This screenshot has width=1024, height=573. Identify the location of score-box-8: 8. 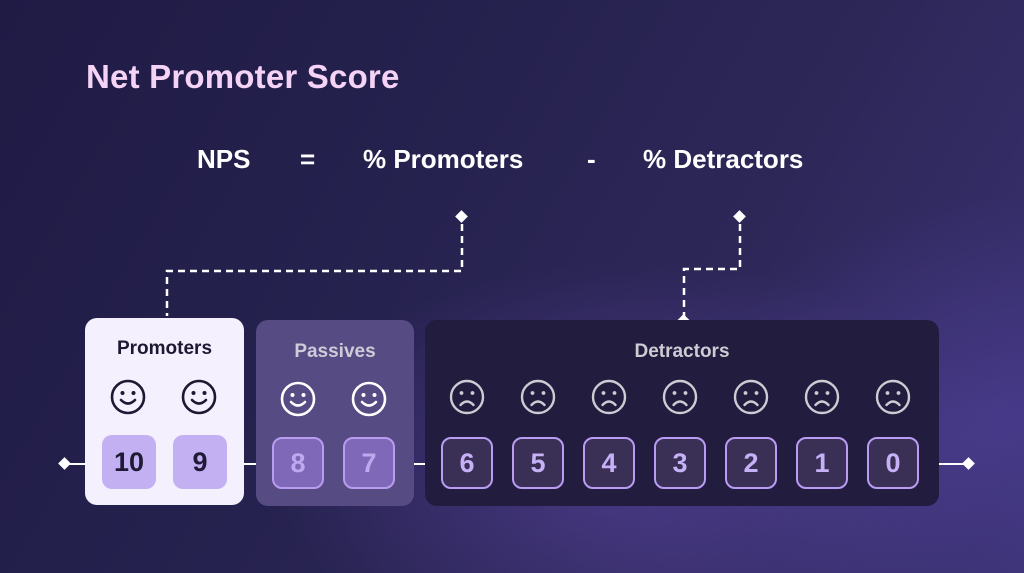
(298, 463).